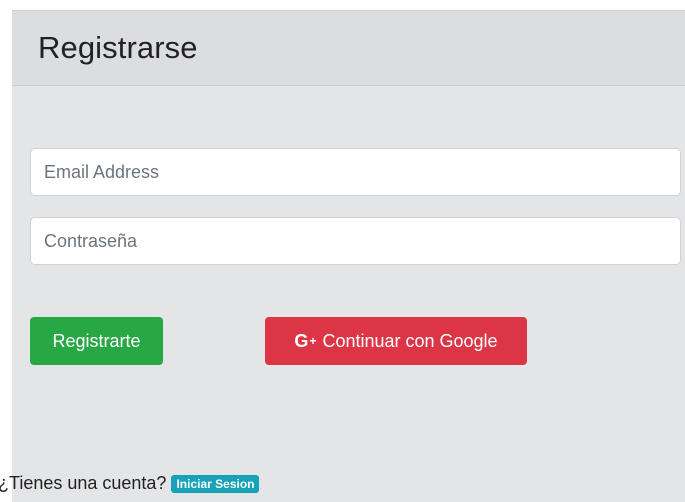 This screenshot has width=685, height=502. What do you see at coordinates (355, 172) in the screenshot?
I see `email-field` at bounding box center [355, 172].